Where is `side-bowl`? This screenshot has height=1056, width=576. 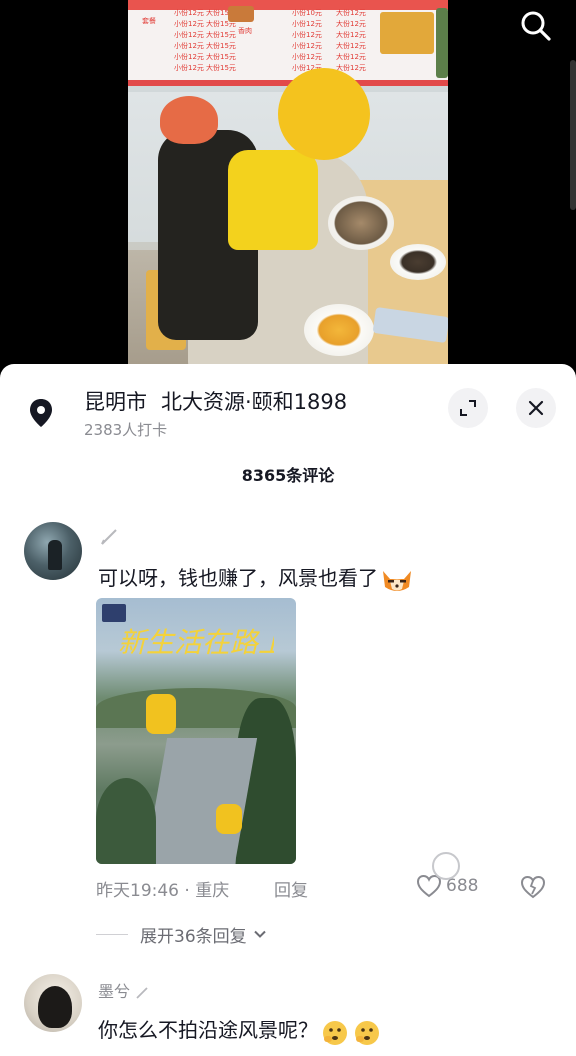
side-bowl is located at coordinates (418, 262).